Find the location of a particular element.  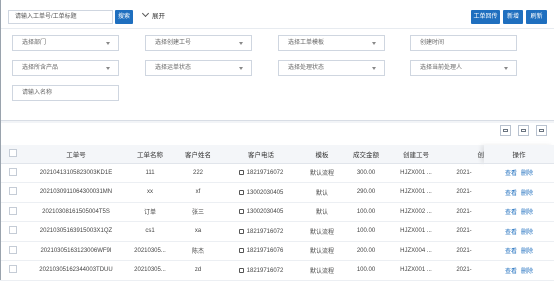

customer-name-input: 请输入名称 is located at coordinates (65, 93).